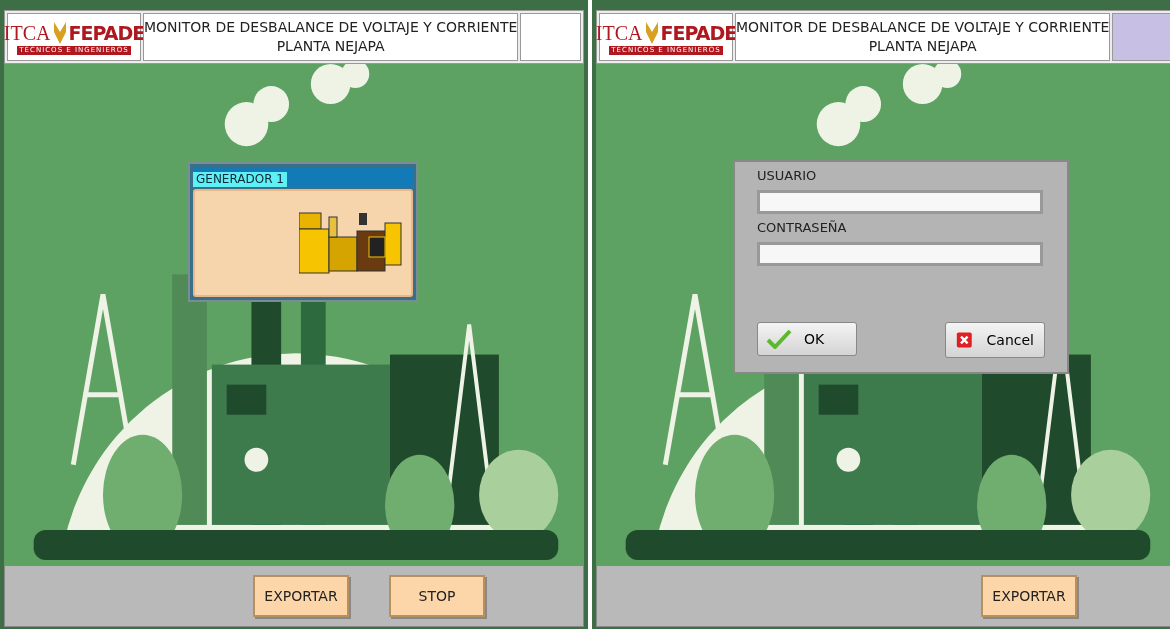  What do you see at coordinates (964, 340) in the screenshot?
I see `close-icon` at bounding box center [964, 340].